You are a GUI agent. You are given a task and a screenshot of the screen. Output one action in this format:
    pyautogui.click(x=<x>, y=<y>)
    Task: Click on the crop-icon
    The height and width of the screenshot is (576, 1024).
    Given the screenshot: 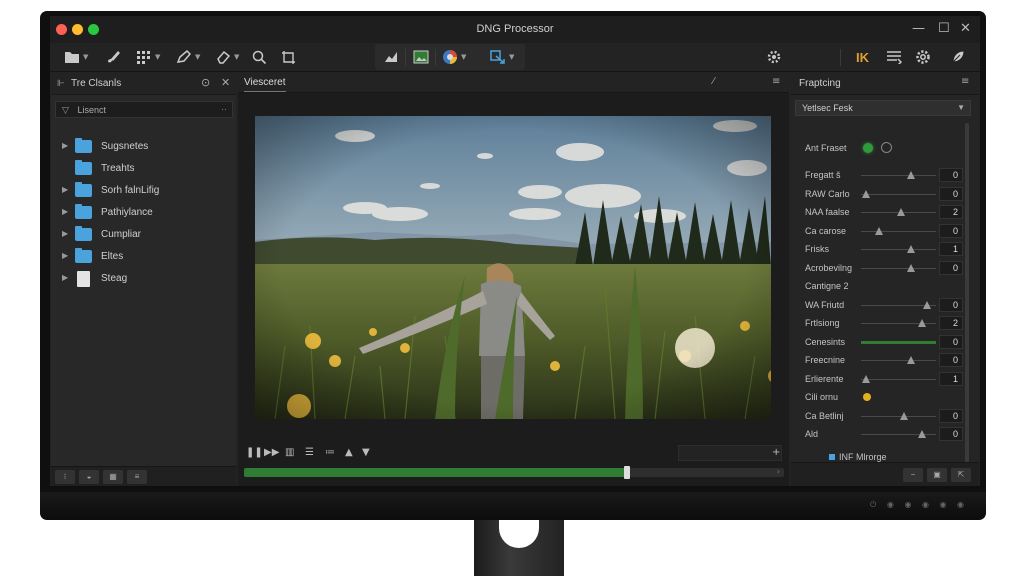 What is the action you would take?
    pyautogui.click(x=288, y=57)
    